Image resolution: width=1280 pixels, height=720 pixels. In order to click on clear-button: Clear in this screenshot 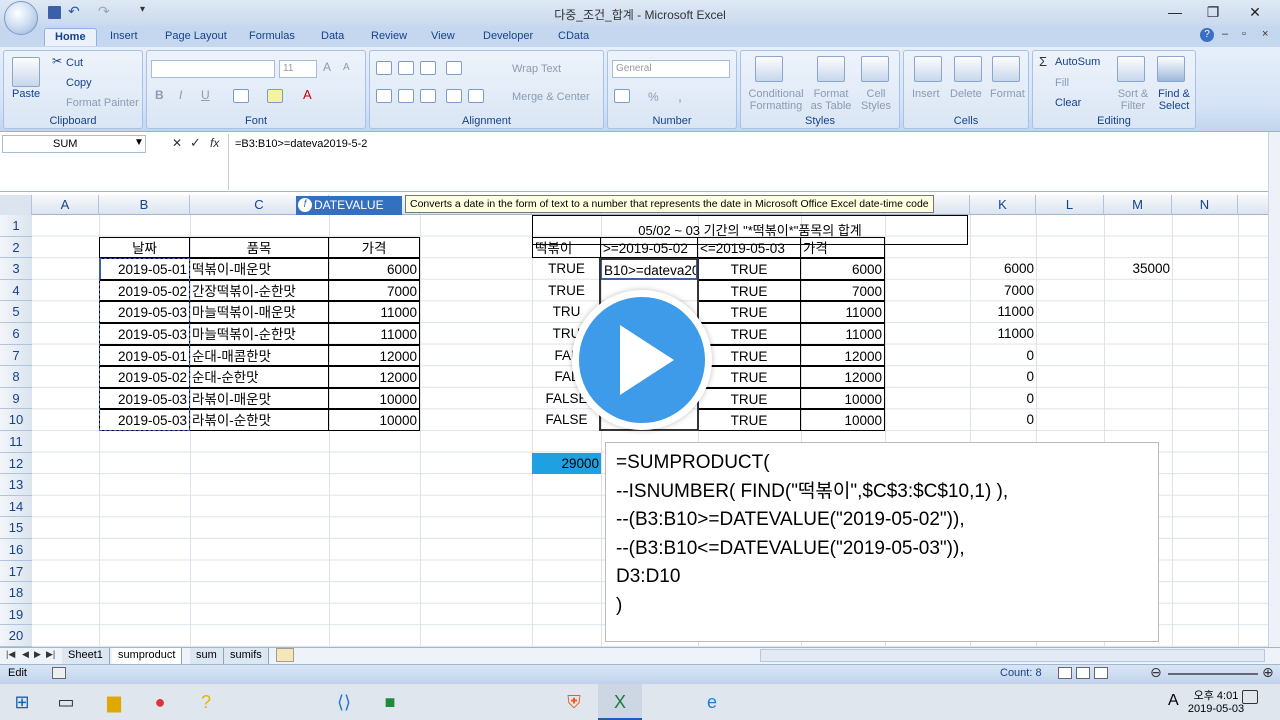, I will do `click(1068, 103)`.